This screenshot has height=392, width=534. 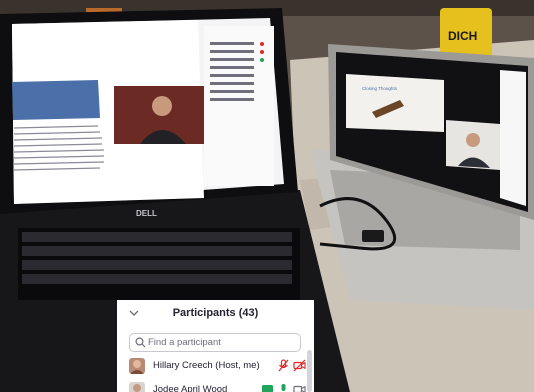 What do you see at coordinates (380, 88) in the screenshot?
I see `silver-slide-title: Closing Thoughts` at bounding box center [380, 88].